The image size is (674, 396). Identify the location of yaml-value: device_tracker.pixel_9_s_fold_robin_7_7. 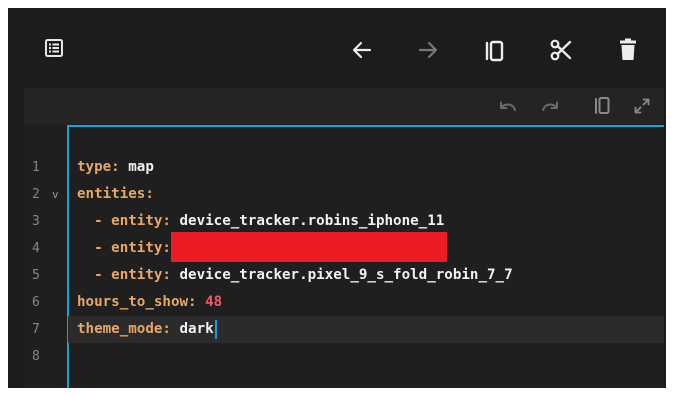
(346, 275).